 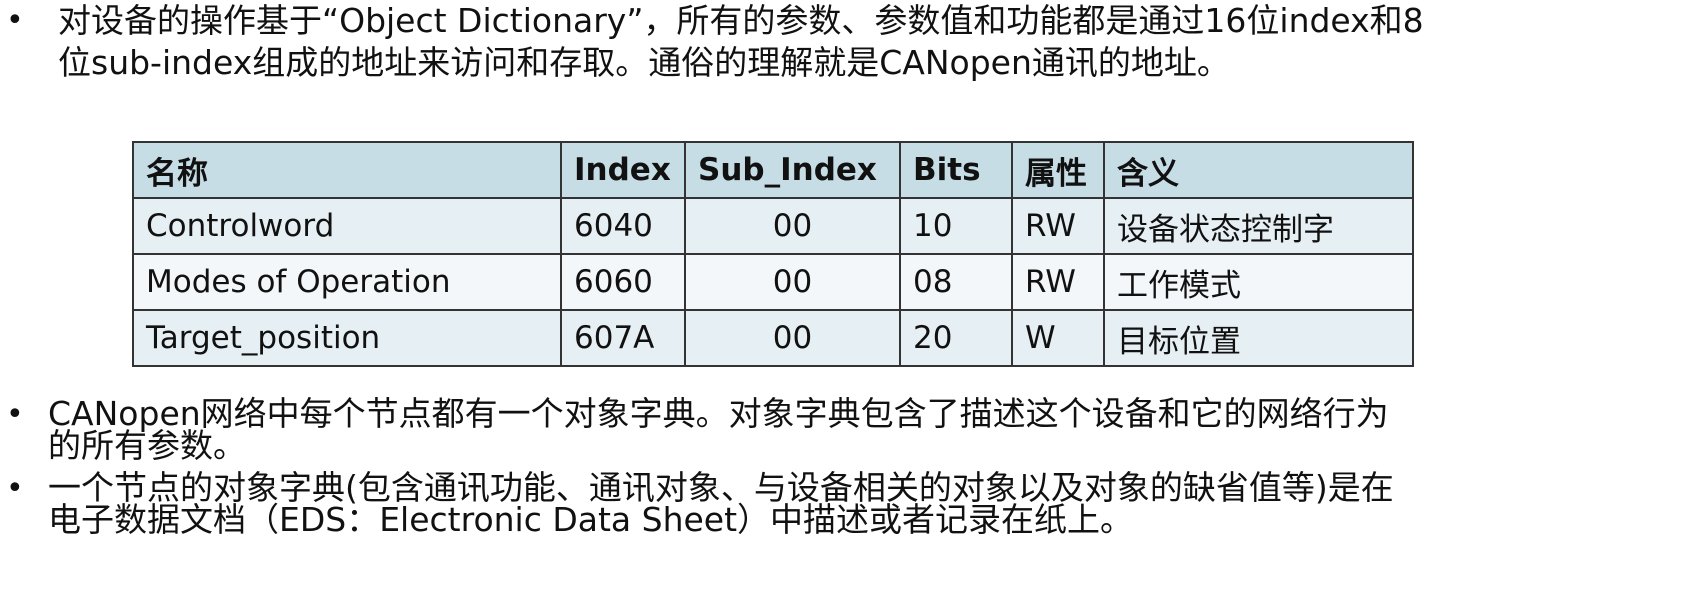 What do you see at coordinates (347, 170) in the screenshot?
I see `header-name: 名称` at bounding box center [347, 170].